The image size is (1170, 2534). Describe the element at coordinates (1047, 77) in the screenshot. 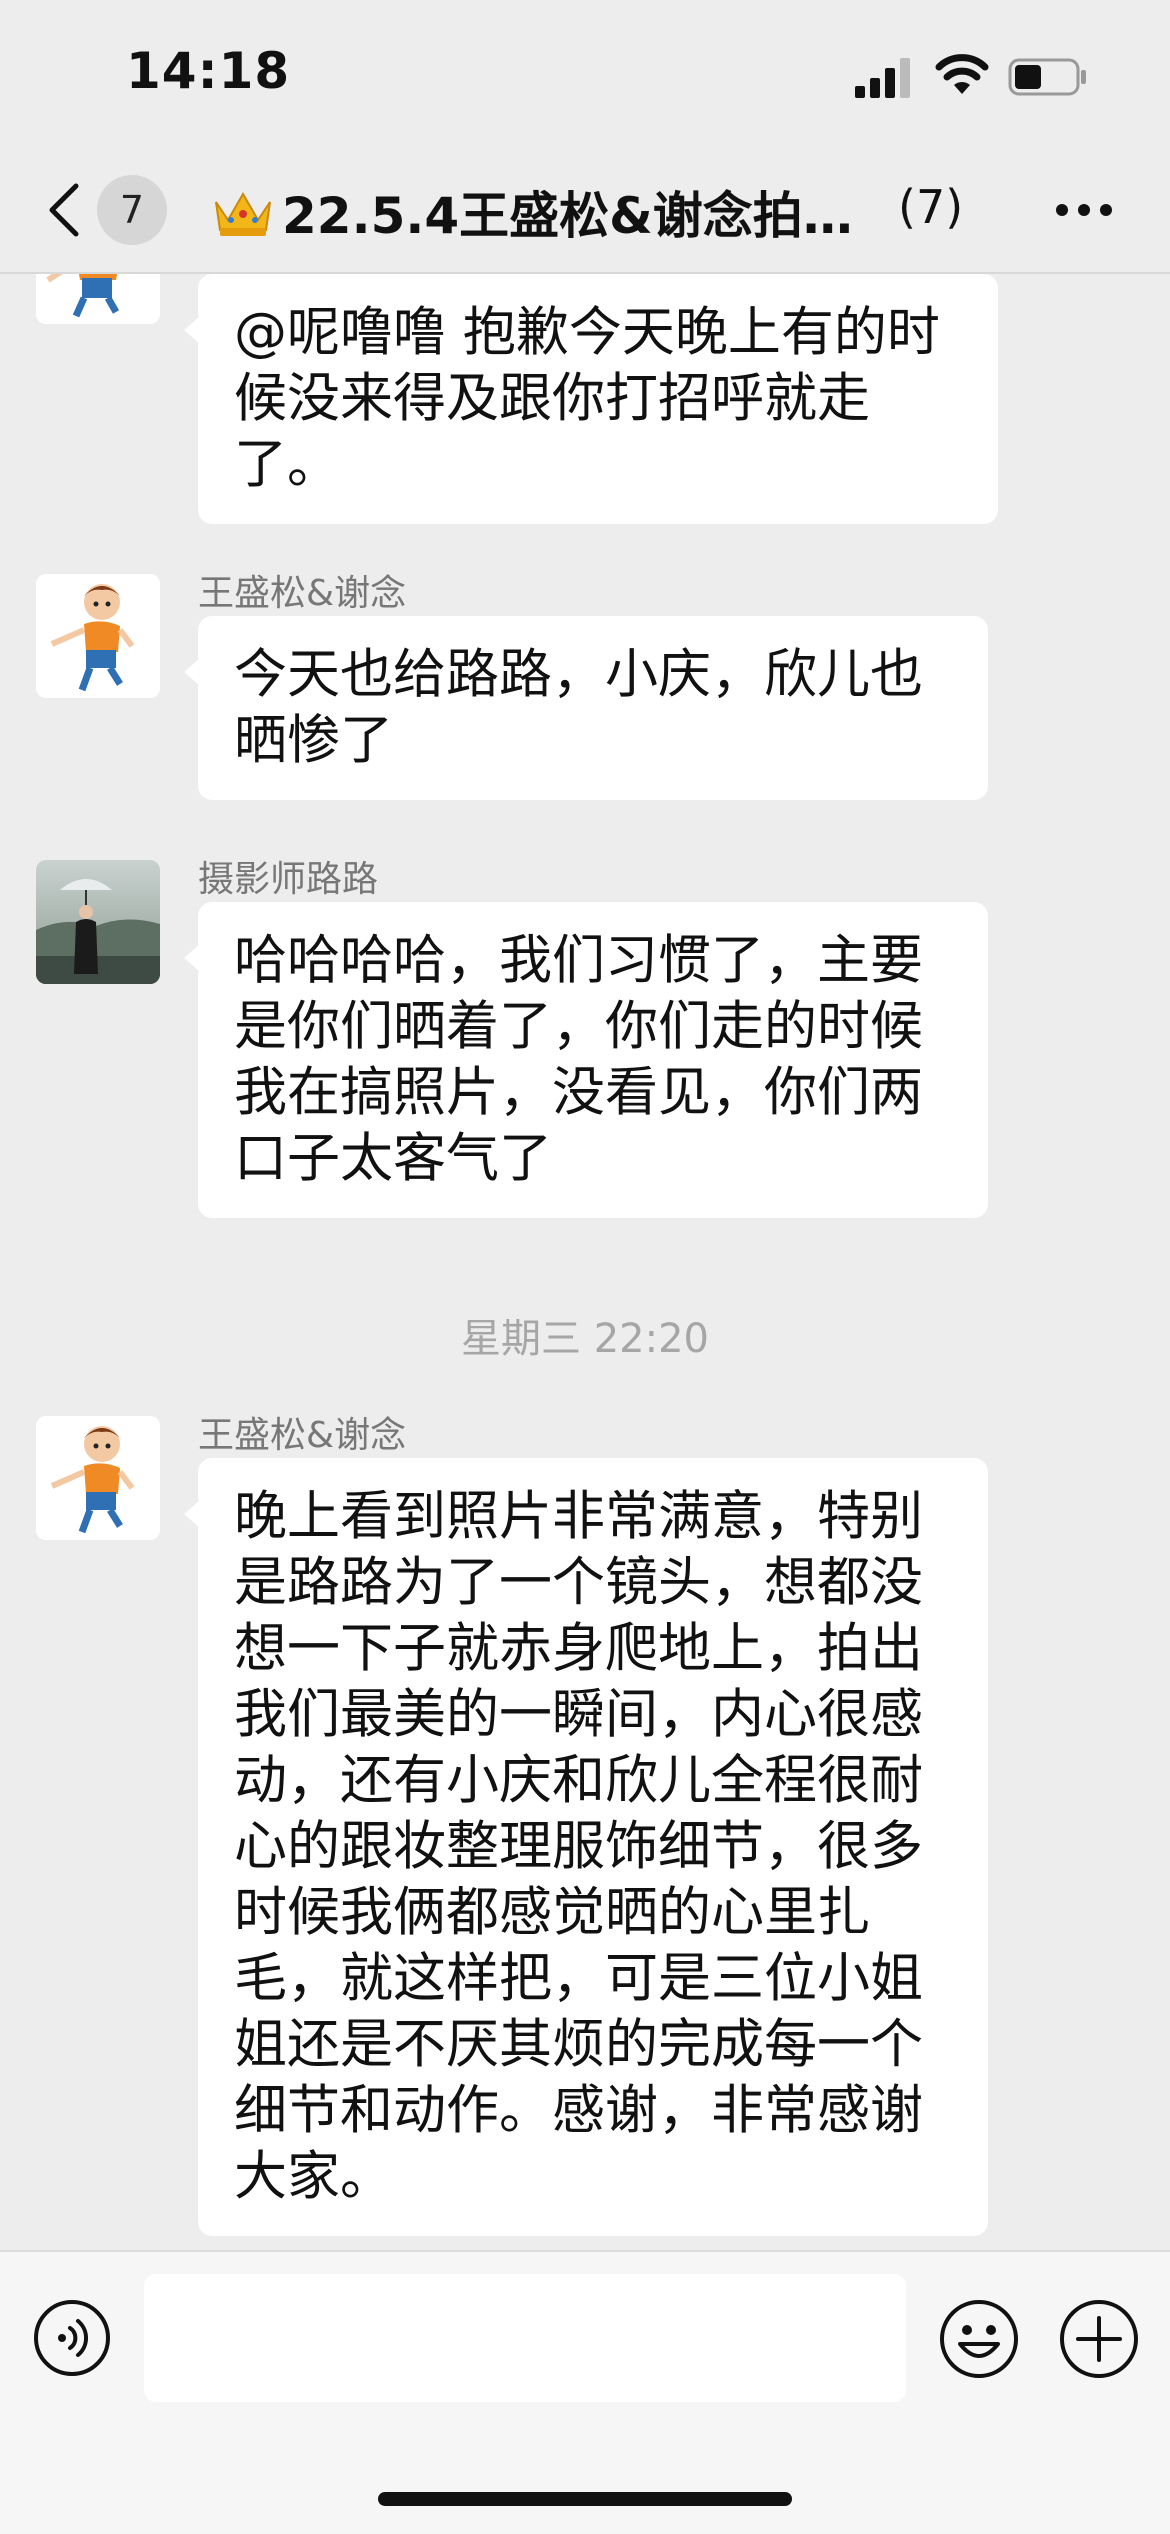

I see `battery-icon` at that location.